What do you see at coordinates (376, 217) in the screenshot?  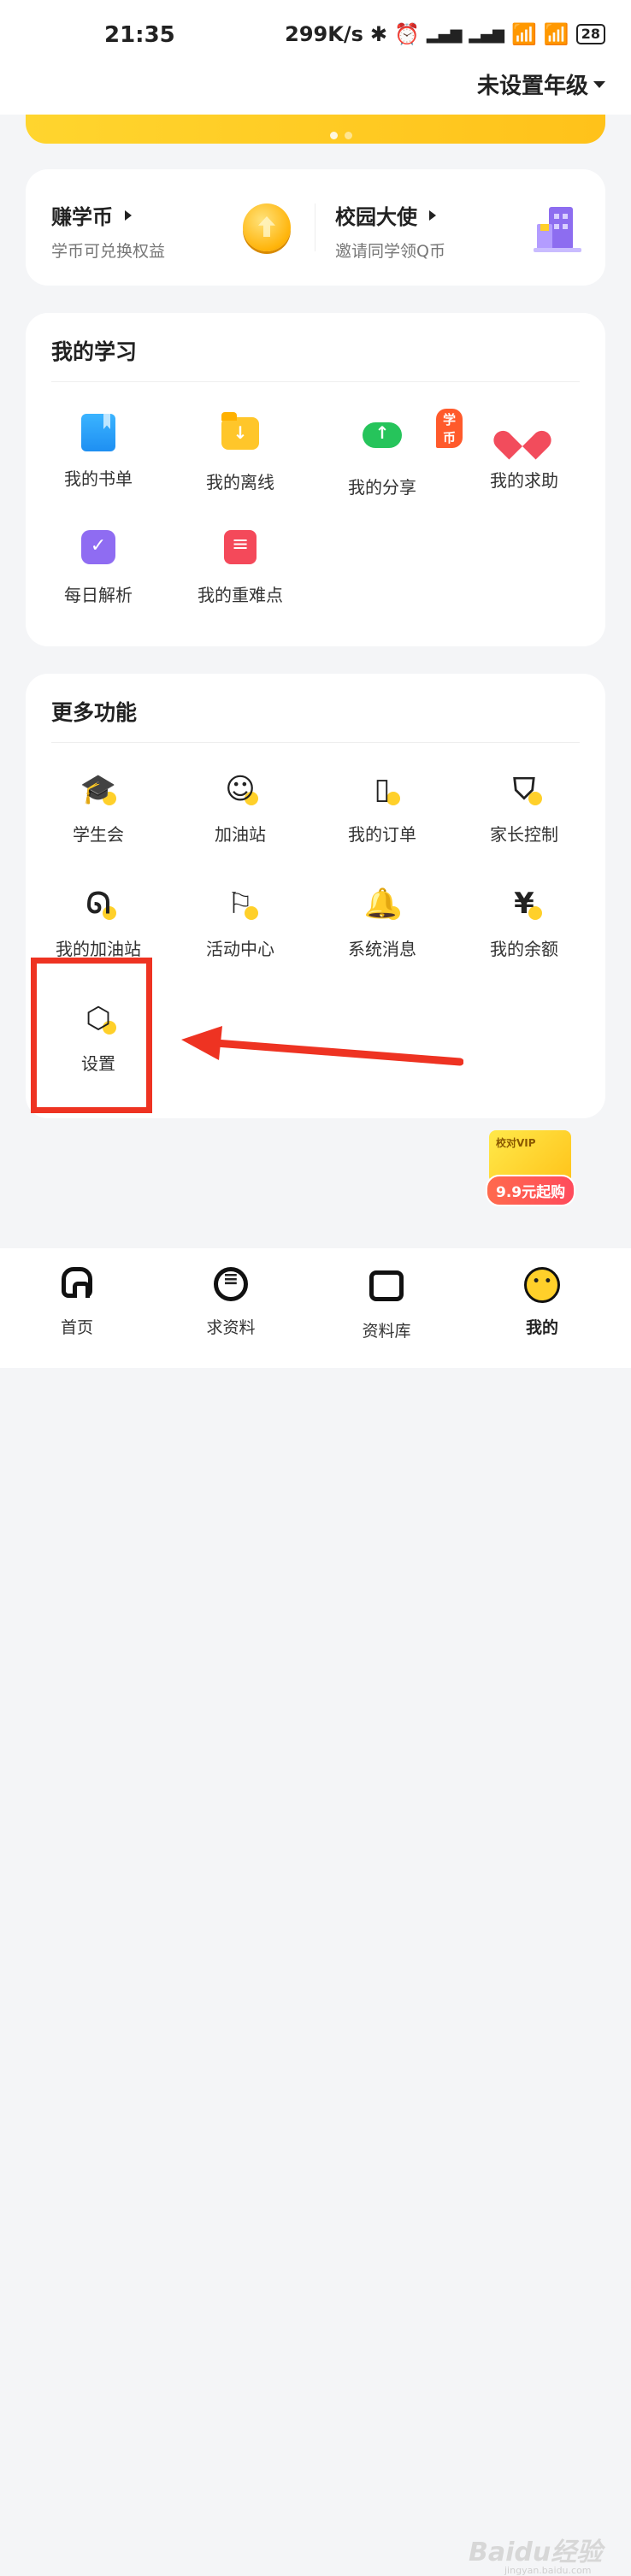 I see `promo-title: 校园大使` at bounding box center [376, 217].